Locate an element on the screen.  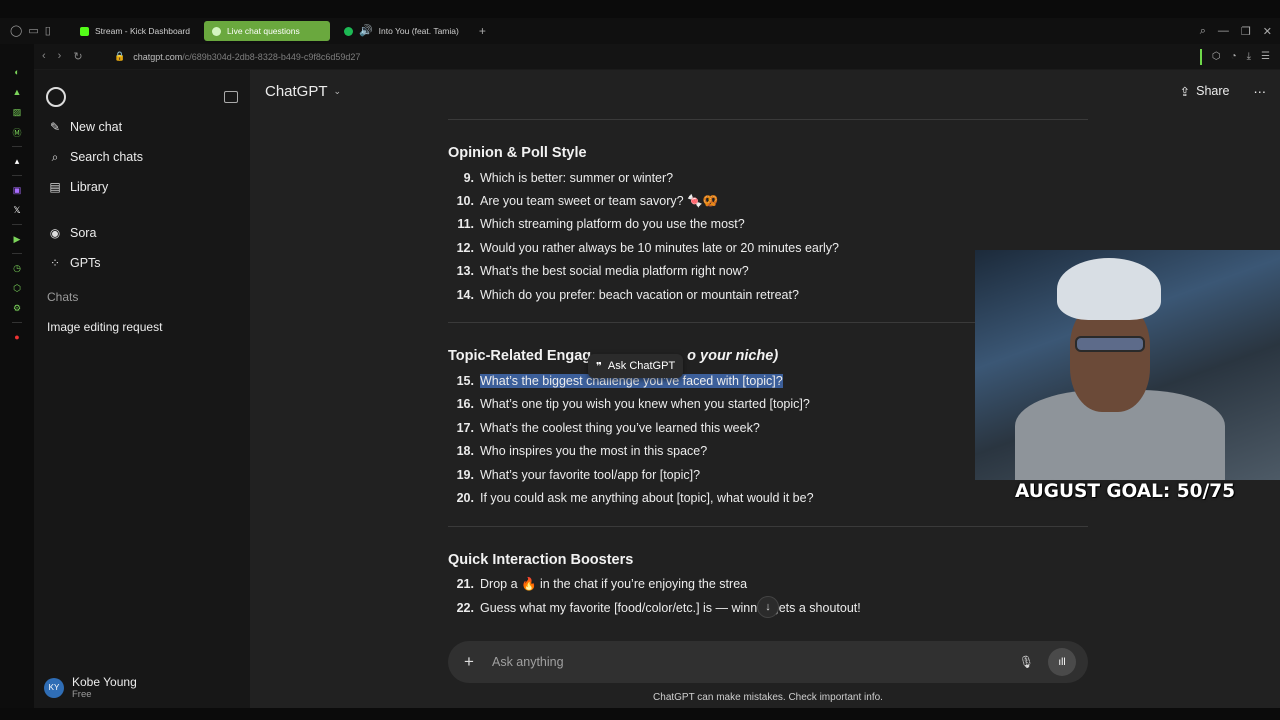
section-heading: Opinion & Poll Style is located at coordinates (517, 153).